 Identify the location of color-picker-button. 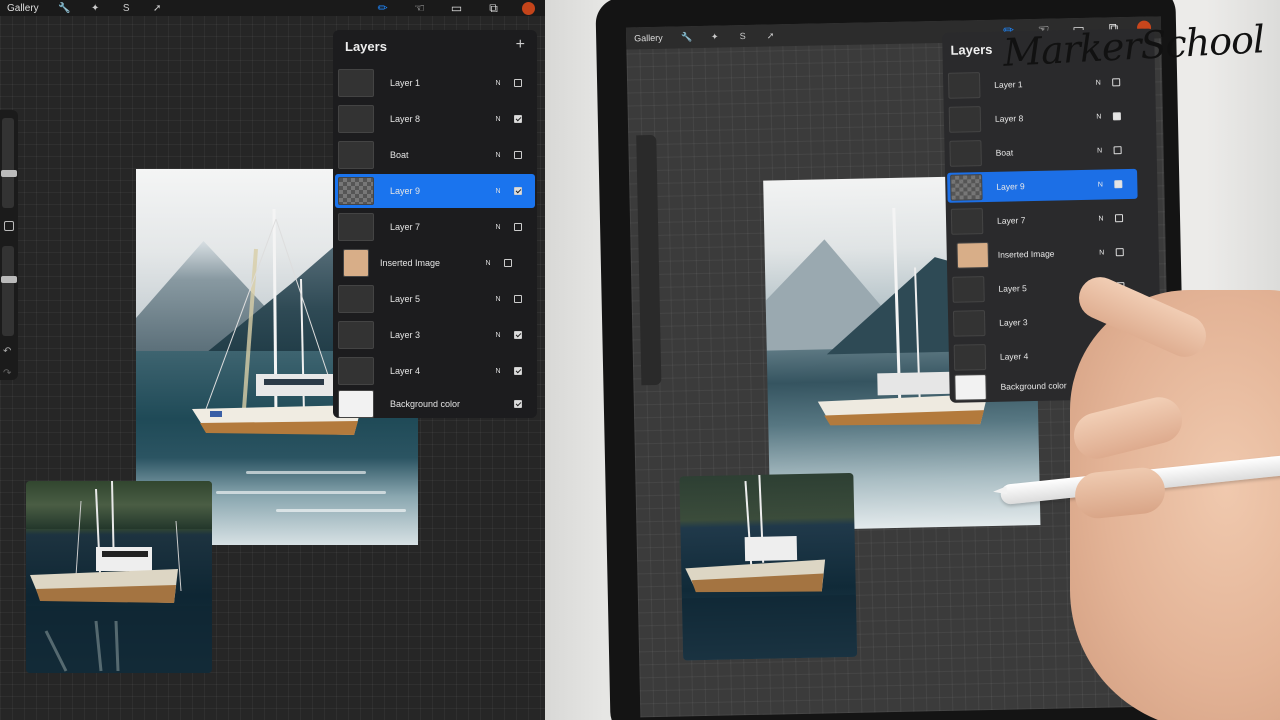
(528, 8).